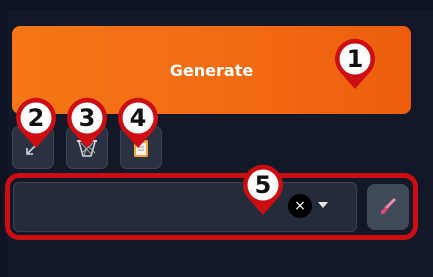  Describe the element at coordinates (263, 190) in the screenshot. I see `callout-marker-5: 5` at that location.